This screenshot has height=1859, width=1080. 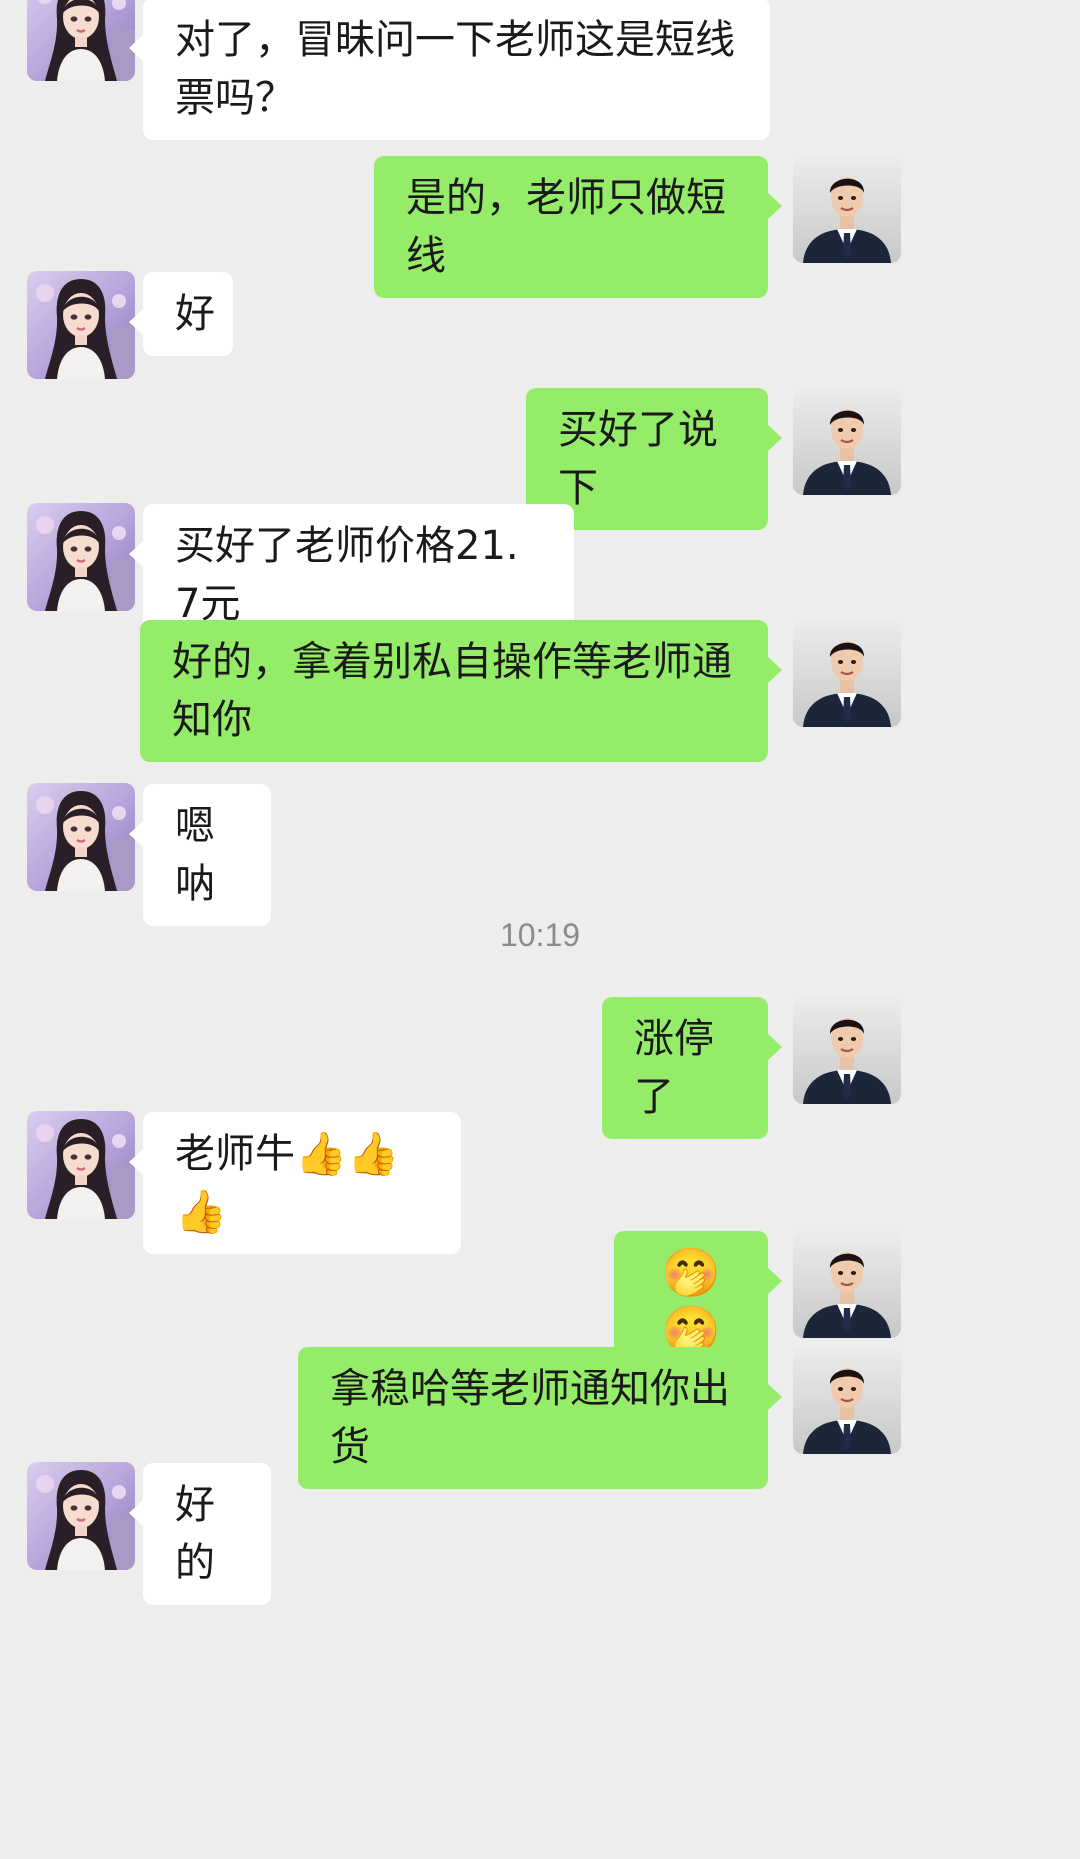 I want to click on outgoing-message-bubble: 好的，拿着别私自操作等老师通知你, so click(x=461, y=691).